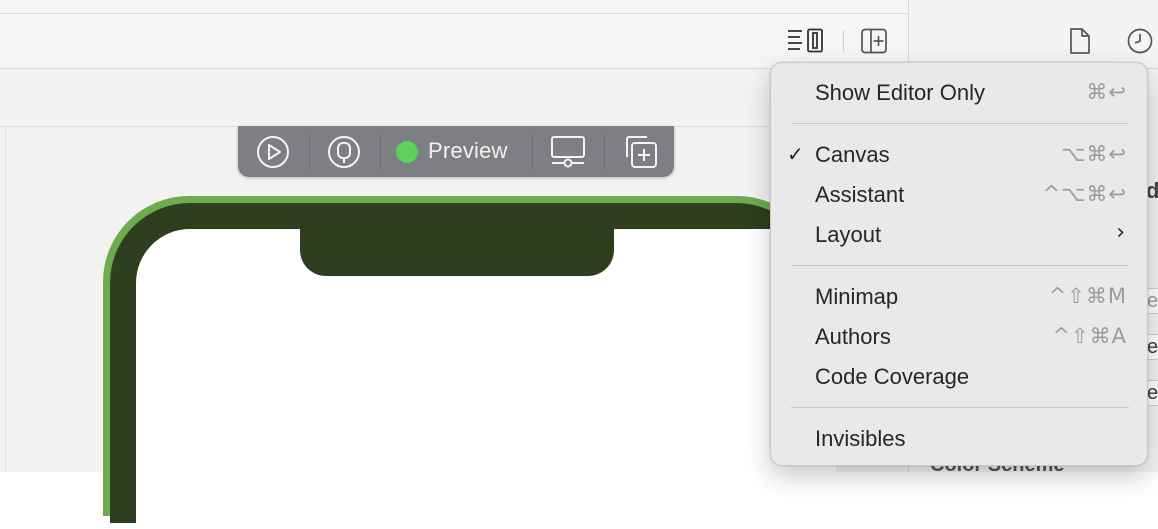 The width and height of the screenshot is (1158, 529). Describe the element at coordinates (344, 152) in the screenshot. I see `selectable-icon` at that location.